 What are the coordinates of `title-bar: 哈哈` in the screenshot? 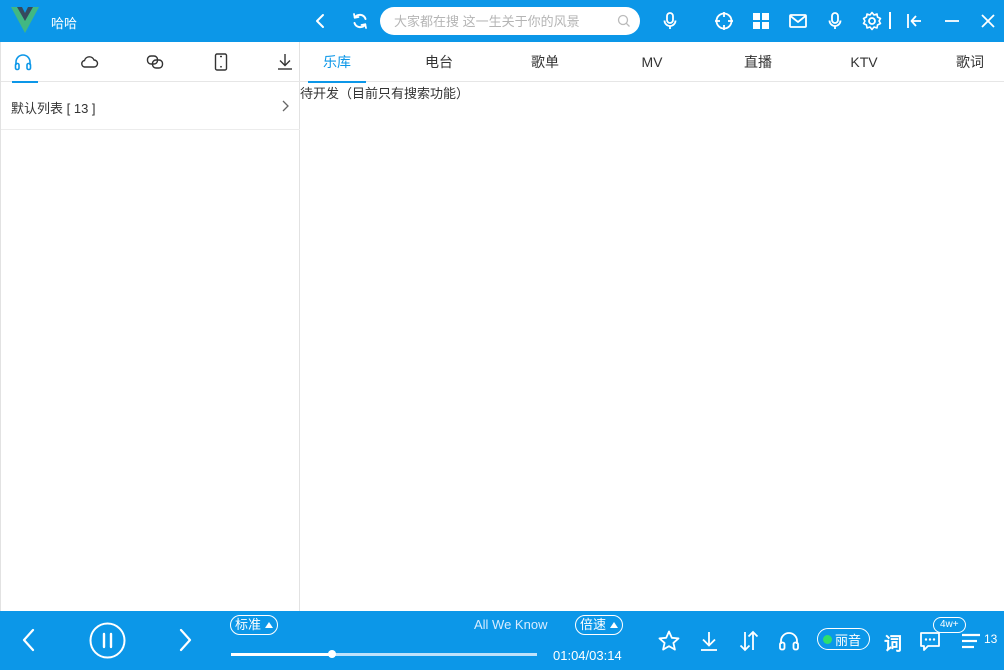 It's located at (502, 21).